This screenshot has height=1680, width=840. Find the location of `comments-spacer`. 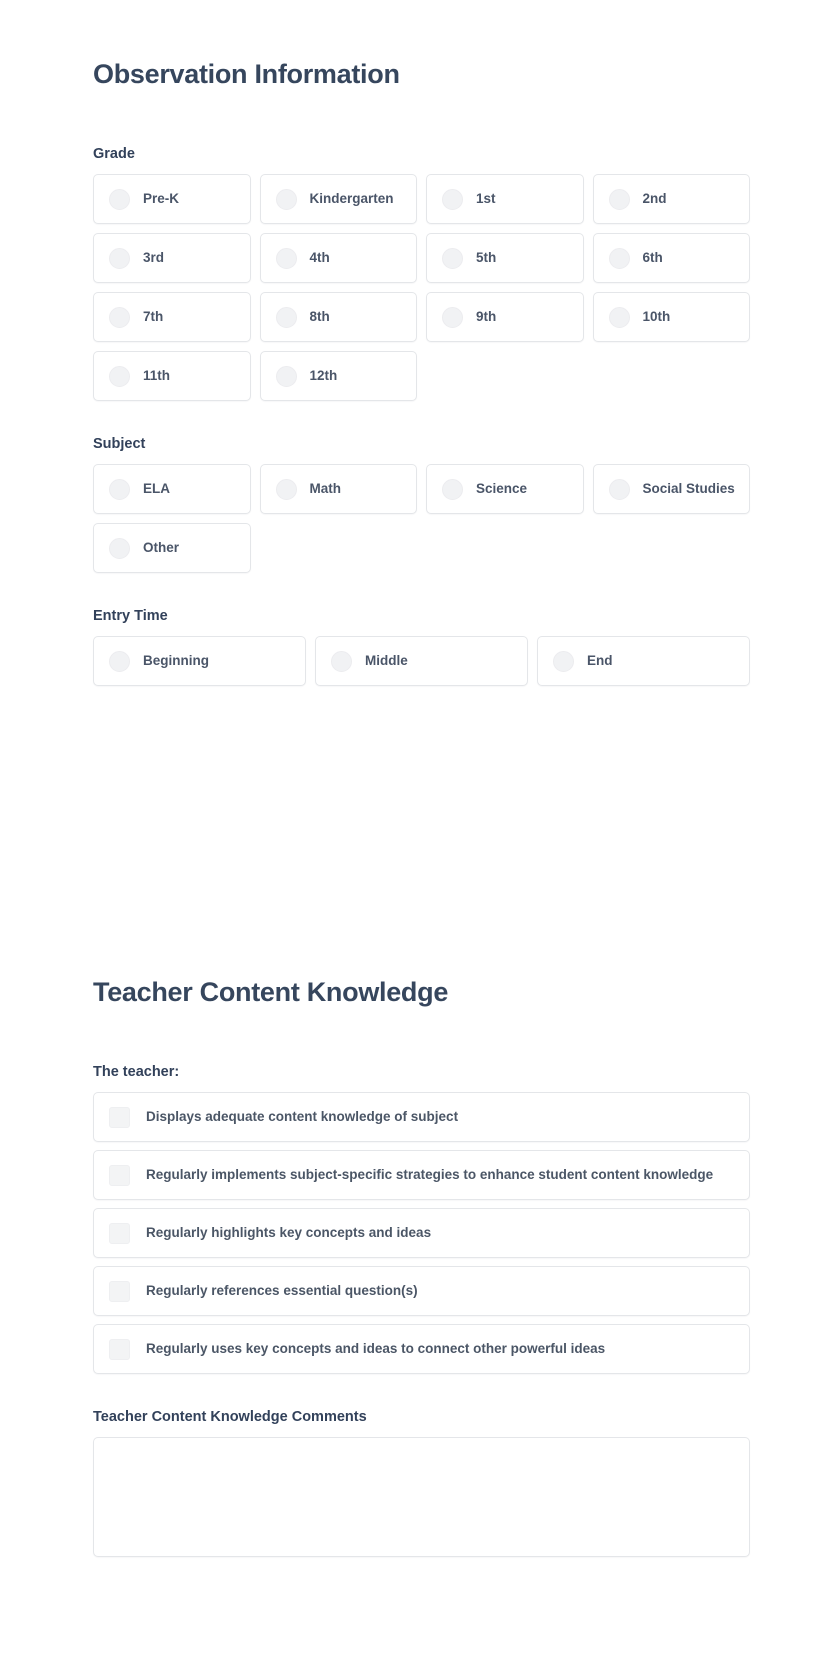

comments-spacer is located at coordinates (421, 1391).